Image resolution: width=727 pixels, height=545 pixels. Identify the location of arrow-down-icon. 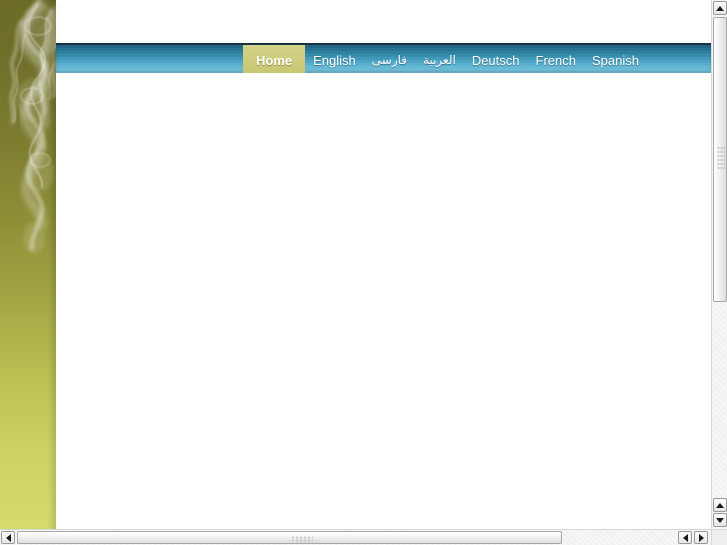
(720, 520).